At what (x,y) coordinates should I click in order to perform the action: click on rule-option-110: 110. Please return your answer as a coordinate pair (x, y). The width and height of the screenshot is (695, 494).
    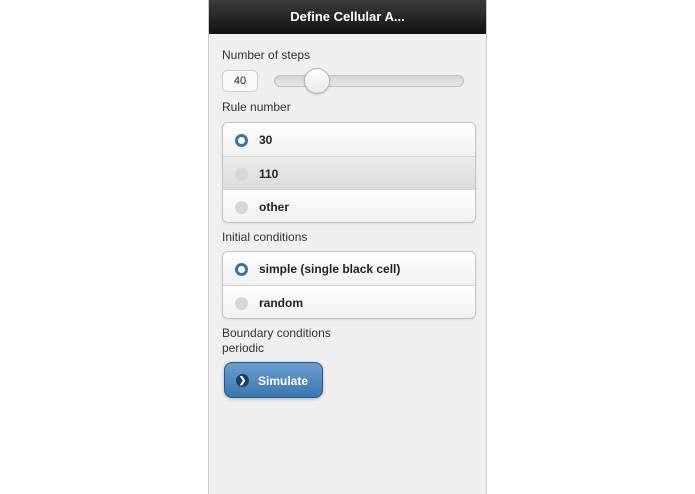
    Looking at the image, I should click on (349, 172).